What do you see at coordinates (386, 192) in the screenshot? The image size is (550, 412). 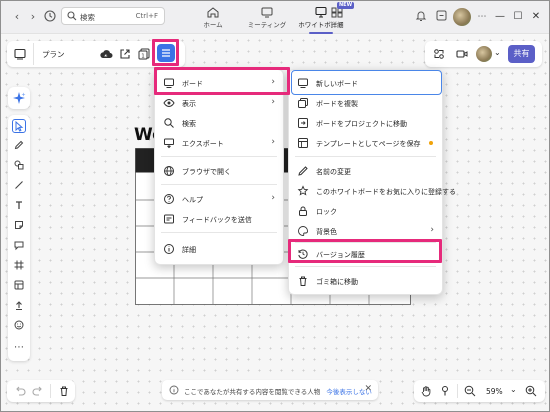 I see `submenu-item-label: このホワイトボードをお気に入りに登録する` at bounding box center [386, 192].